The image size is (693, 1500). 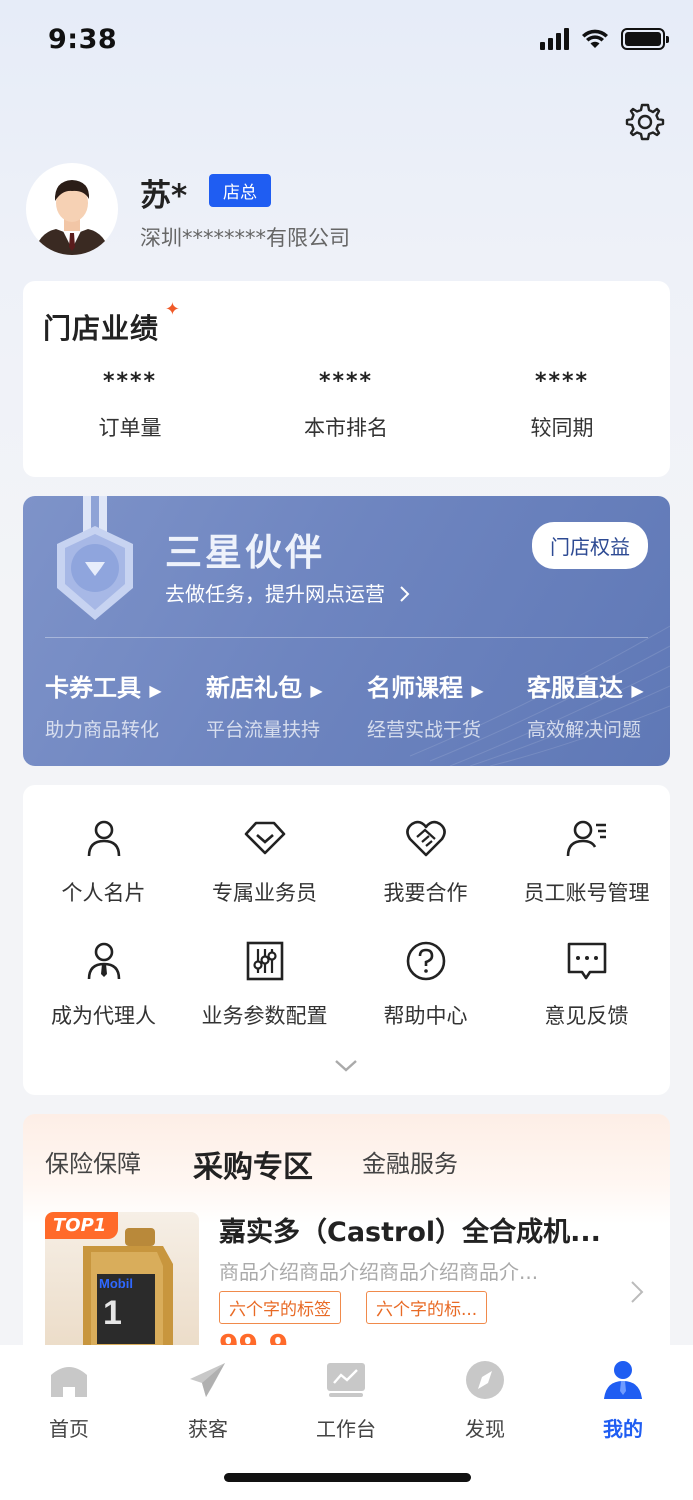 I want to click on partner-item-new-store-pack: 新店礼包 ▶ 平台流量扶持, so click(x=264, y=705).